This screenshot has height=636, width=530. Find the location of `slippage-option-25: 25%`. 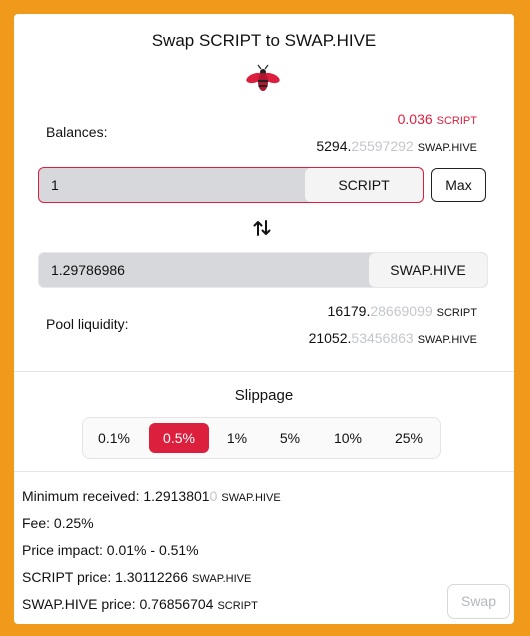

slippage-option-25: 25% is located at coordinates (409, 438).